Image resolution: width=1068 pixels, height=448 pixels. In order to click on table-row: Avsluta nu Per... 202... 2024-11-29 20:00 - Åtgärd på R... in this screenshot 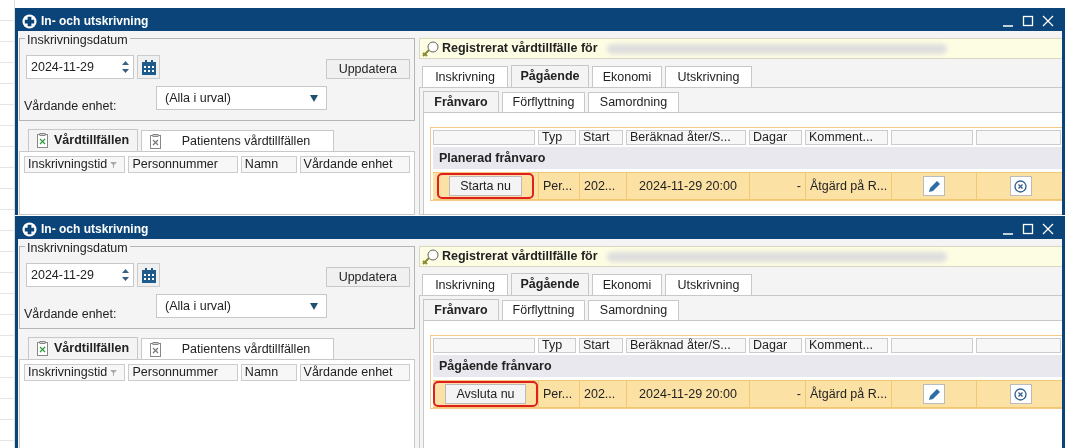, I will do `click(747, 394)`.